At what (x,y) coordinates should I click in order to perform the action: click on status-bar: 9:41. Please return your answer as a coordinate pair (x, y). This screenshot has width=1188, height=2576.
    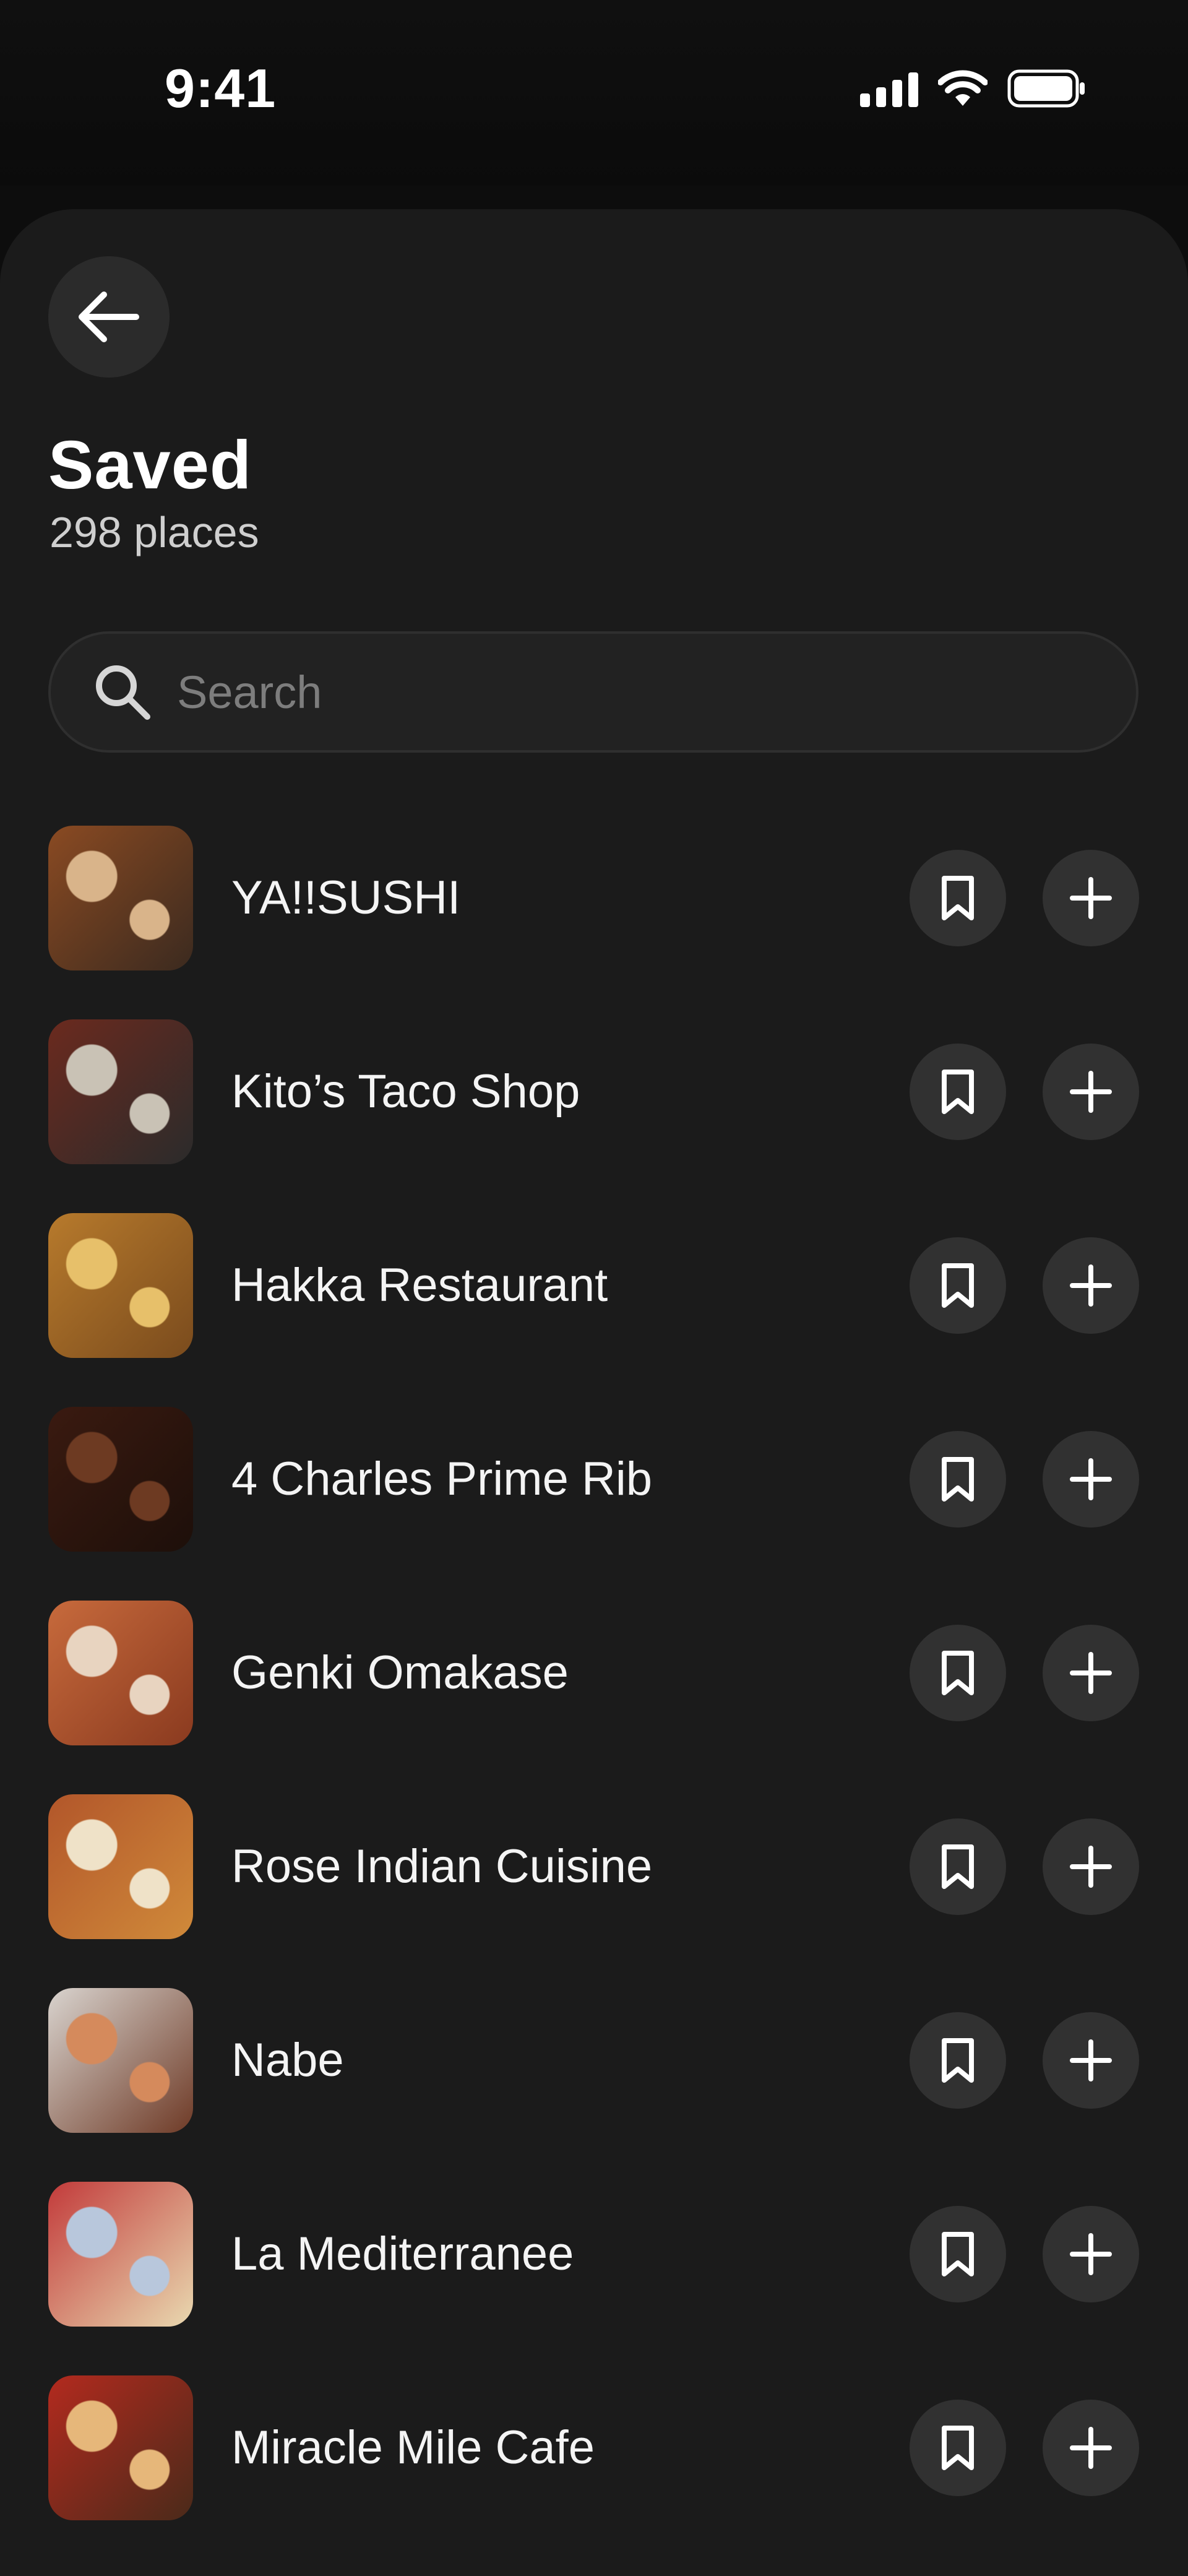
    Looking at the image, I should click on (594, 93).